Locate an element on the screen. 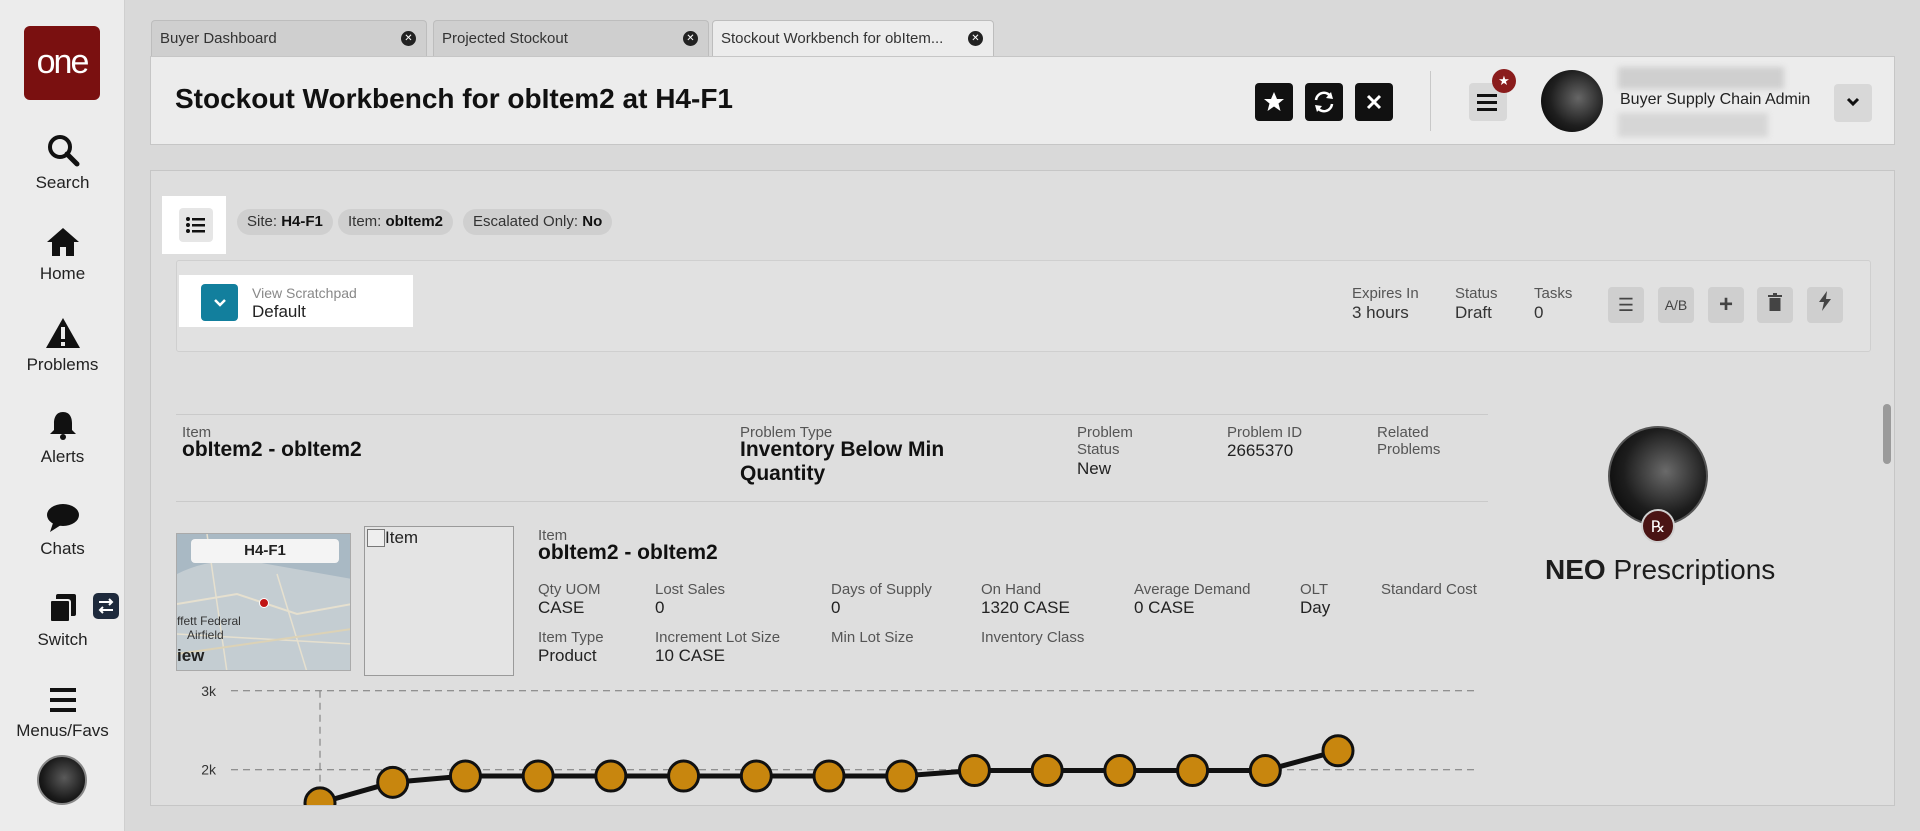 The width and height of the screenshot is (1920, 831). olt-label: OLT is located at coordinates (1314, 589).